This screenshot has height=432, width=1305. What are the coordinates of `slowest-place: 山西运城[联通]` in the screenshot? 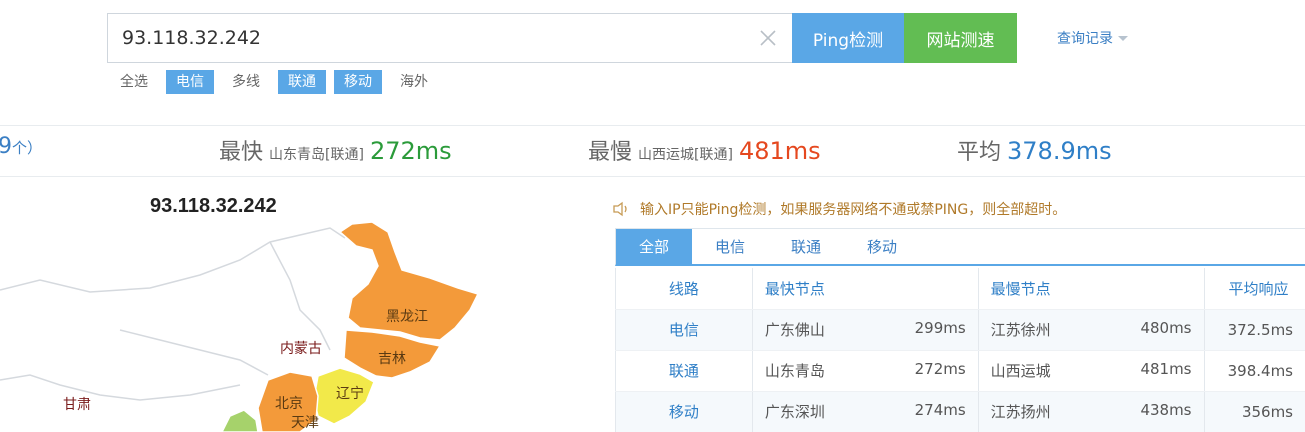 It's located at (685, 155).